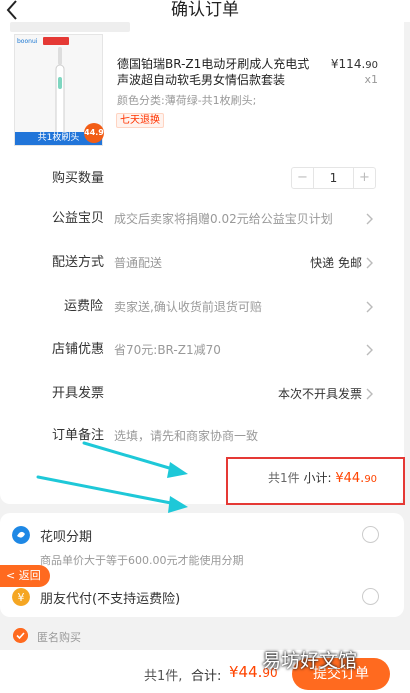 The height and width of the screenshot is (693, 410). I want to click on huabei-sub: 商品单价大于等于600.00元才能使用分期, so click(142, 560).